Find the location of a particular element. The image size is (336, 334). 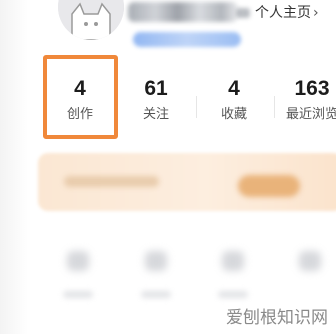

username-redacted-tail is located at coordinates (243, 13).